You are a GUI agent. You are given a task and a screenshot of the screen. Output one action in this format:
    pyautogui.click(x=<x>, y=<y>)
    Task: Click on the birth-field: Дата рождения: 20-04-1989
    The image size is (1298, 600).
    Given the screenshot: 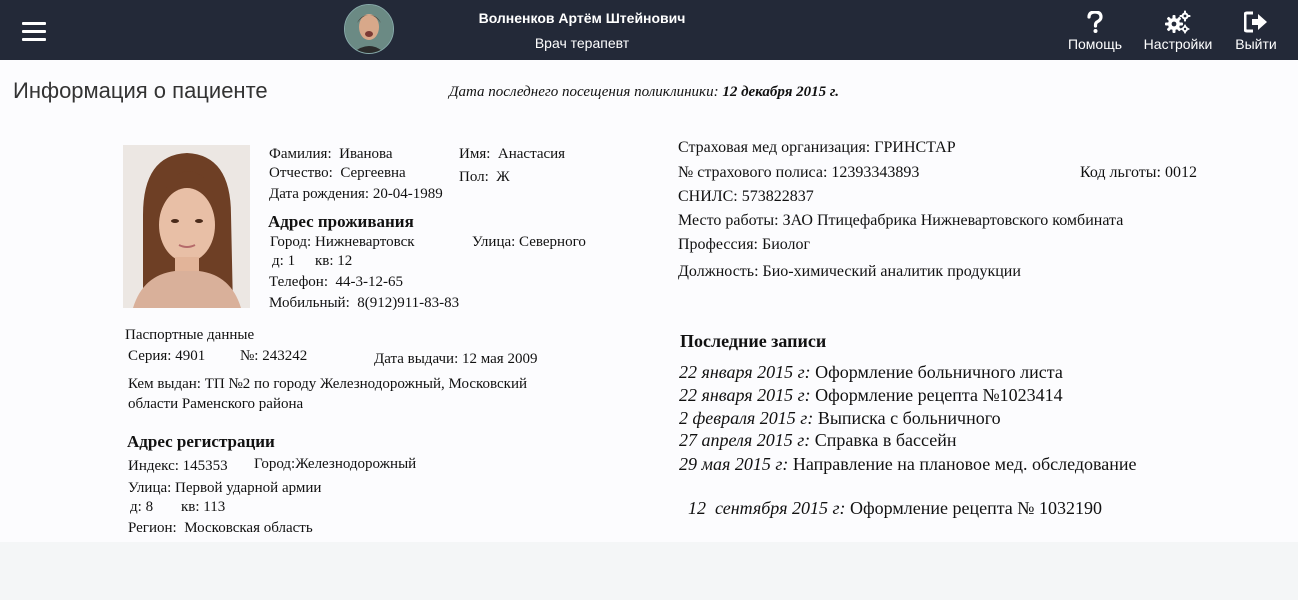 What is the action you would take?
    pyautogui.click(x=356, y=194)
    